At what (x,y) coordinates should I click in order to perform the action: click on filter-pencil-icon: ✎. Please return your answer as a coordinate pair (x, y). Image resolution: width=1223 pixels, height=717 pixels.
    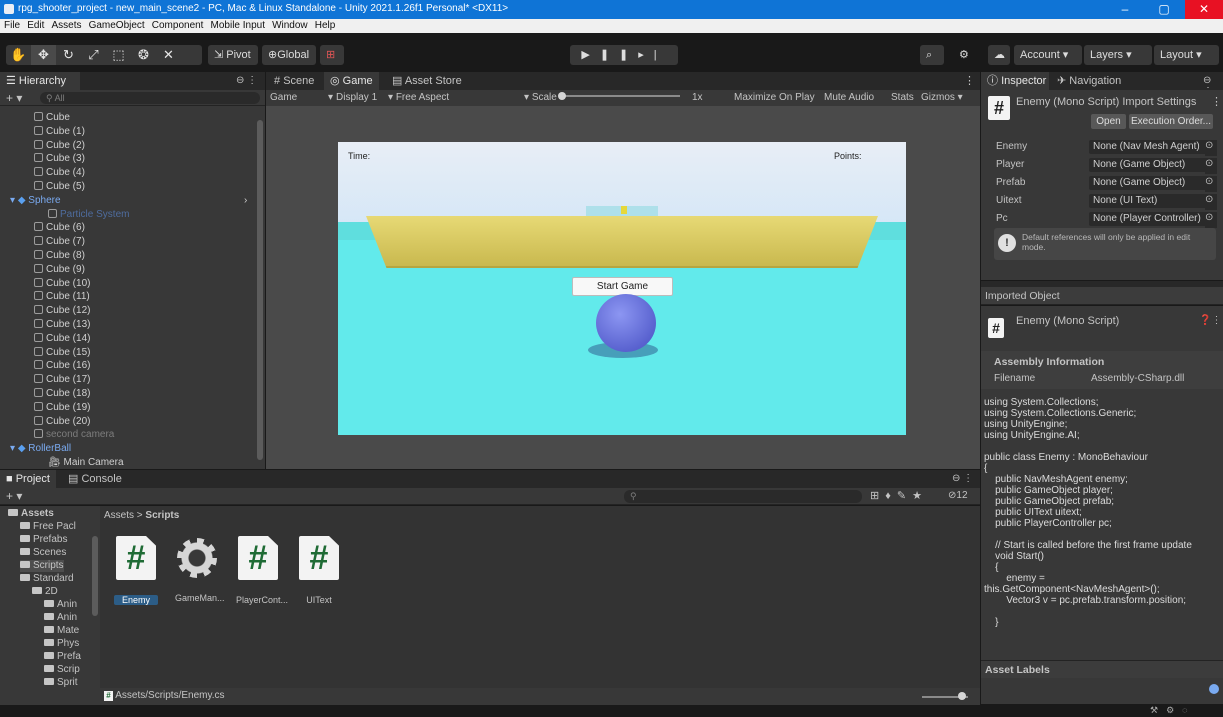
    Looking at the image, I should click on (904, 496).